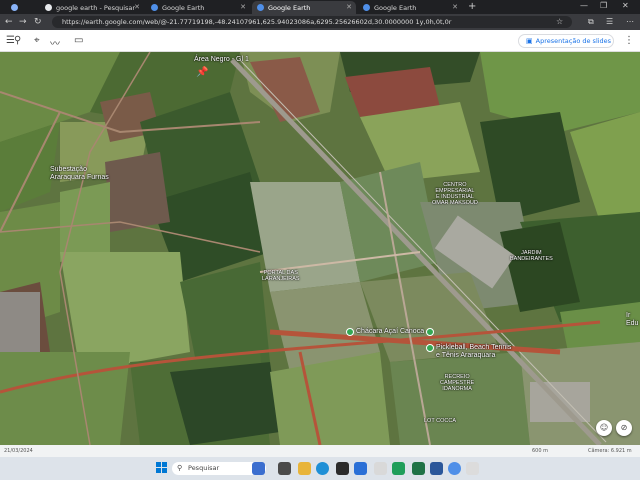  I want to click on copilot-icon, so click(258, 468).